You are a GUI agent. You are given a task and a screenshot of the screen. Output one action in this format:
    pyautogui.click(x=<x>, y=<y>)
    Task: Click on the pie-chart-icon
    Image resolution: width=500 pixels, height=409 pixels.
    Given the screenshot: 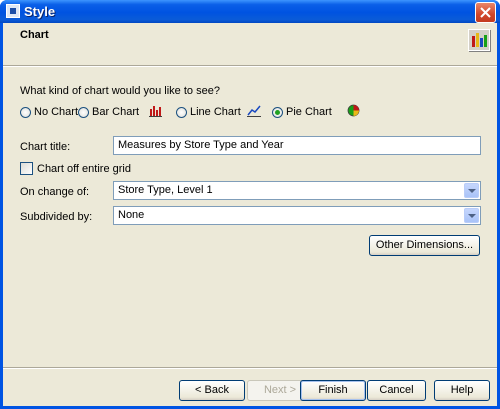 What is the action you would take?
    pyautogui.click(x=353, y=110)
    